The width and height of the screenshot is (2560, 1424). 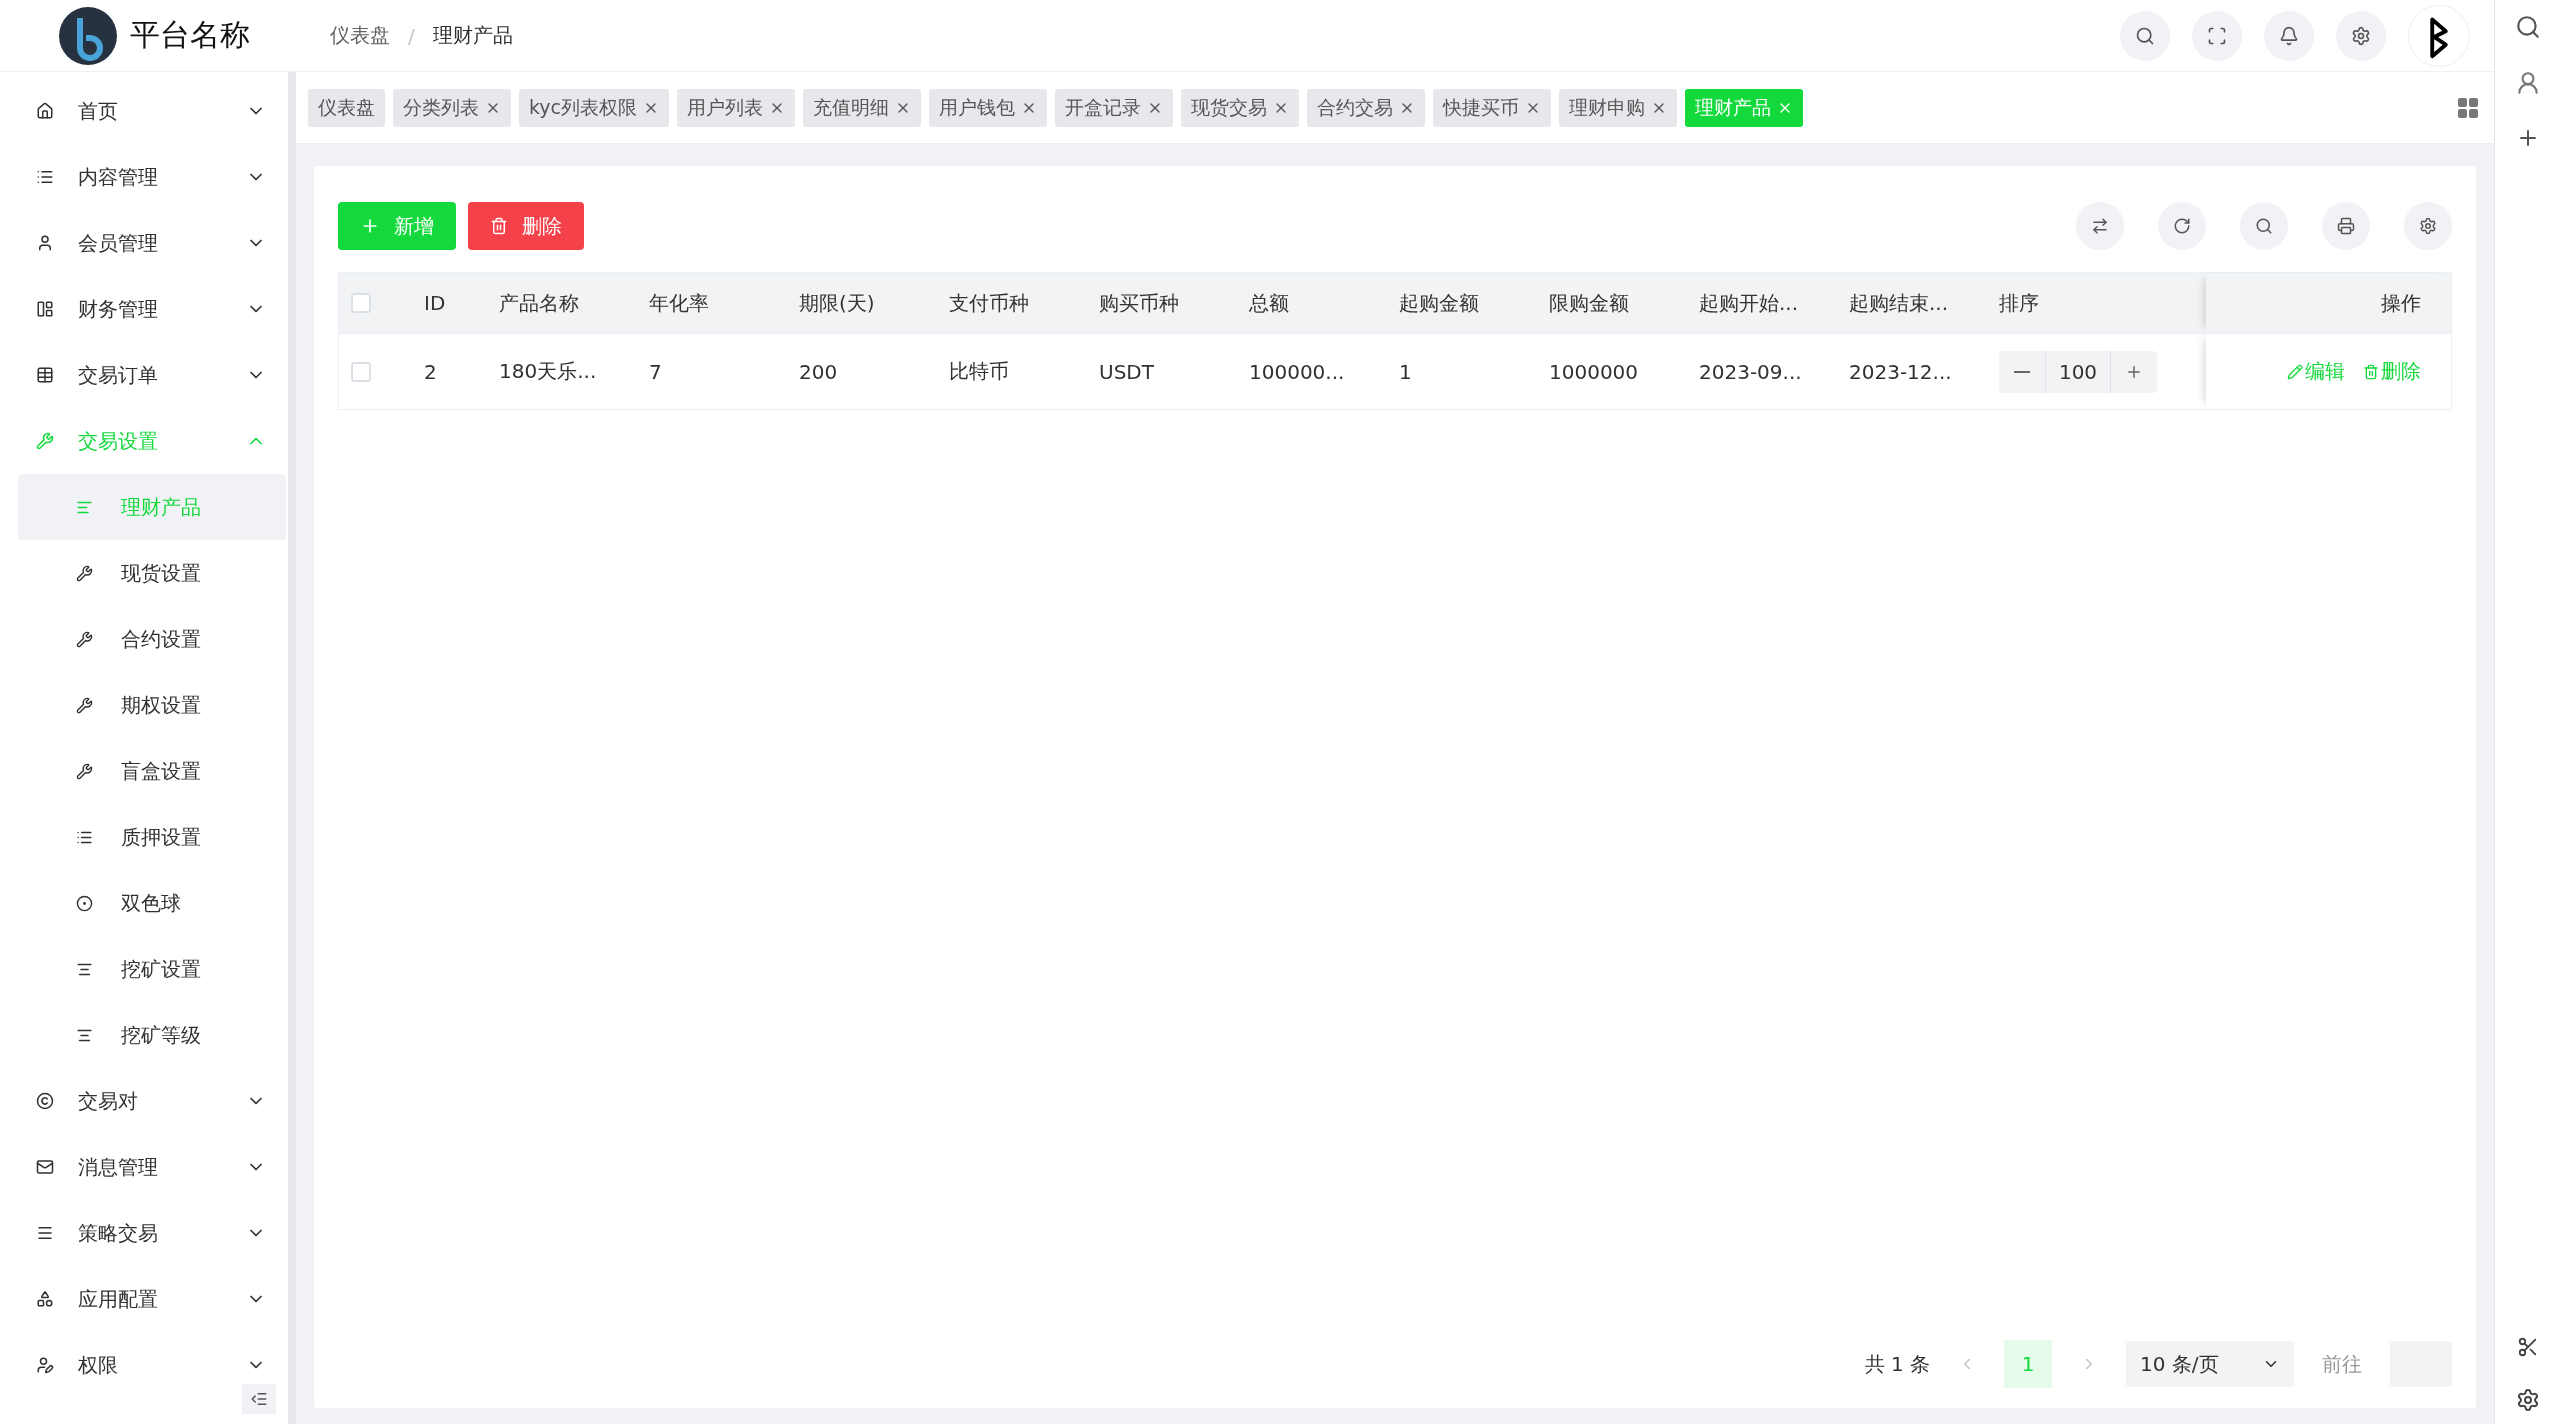 I want to click on swap-button, so click(x=2100, y=226).